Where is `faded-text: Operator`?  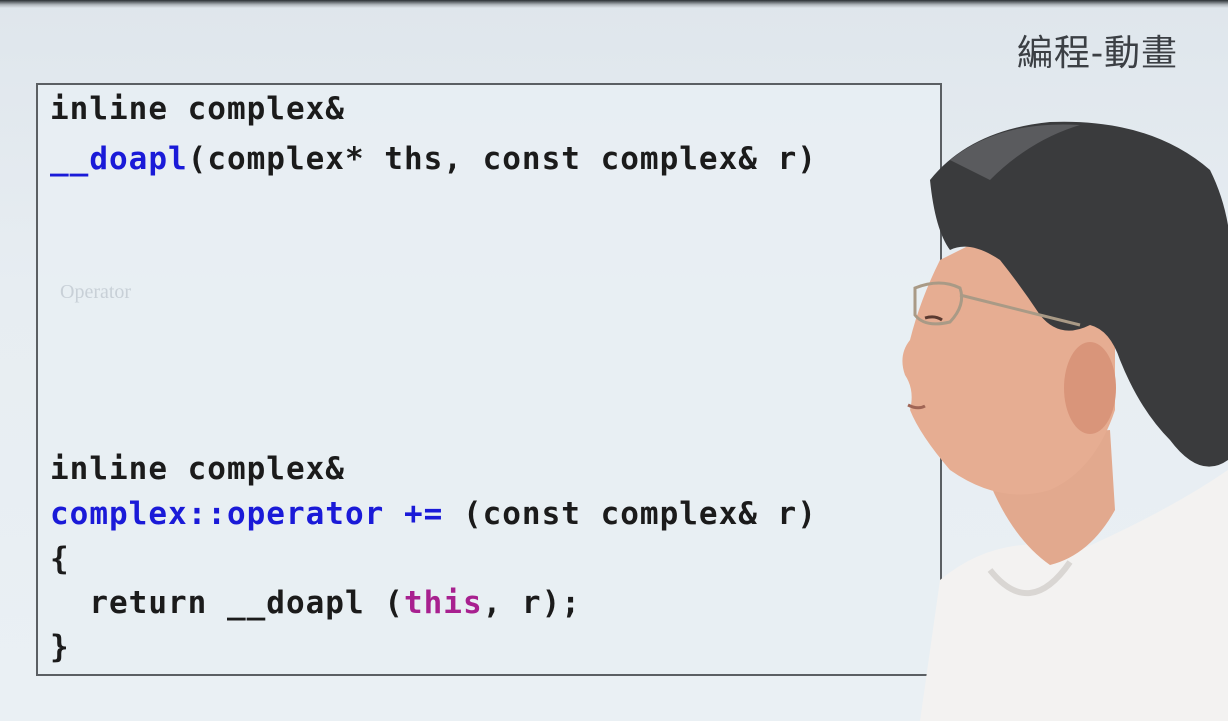 faded-text: Operator is located at coordinates (96, 292).